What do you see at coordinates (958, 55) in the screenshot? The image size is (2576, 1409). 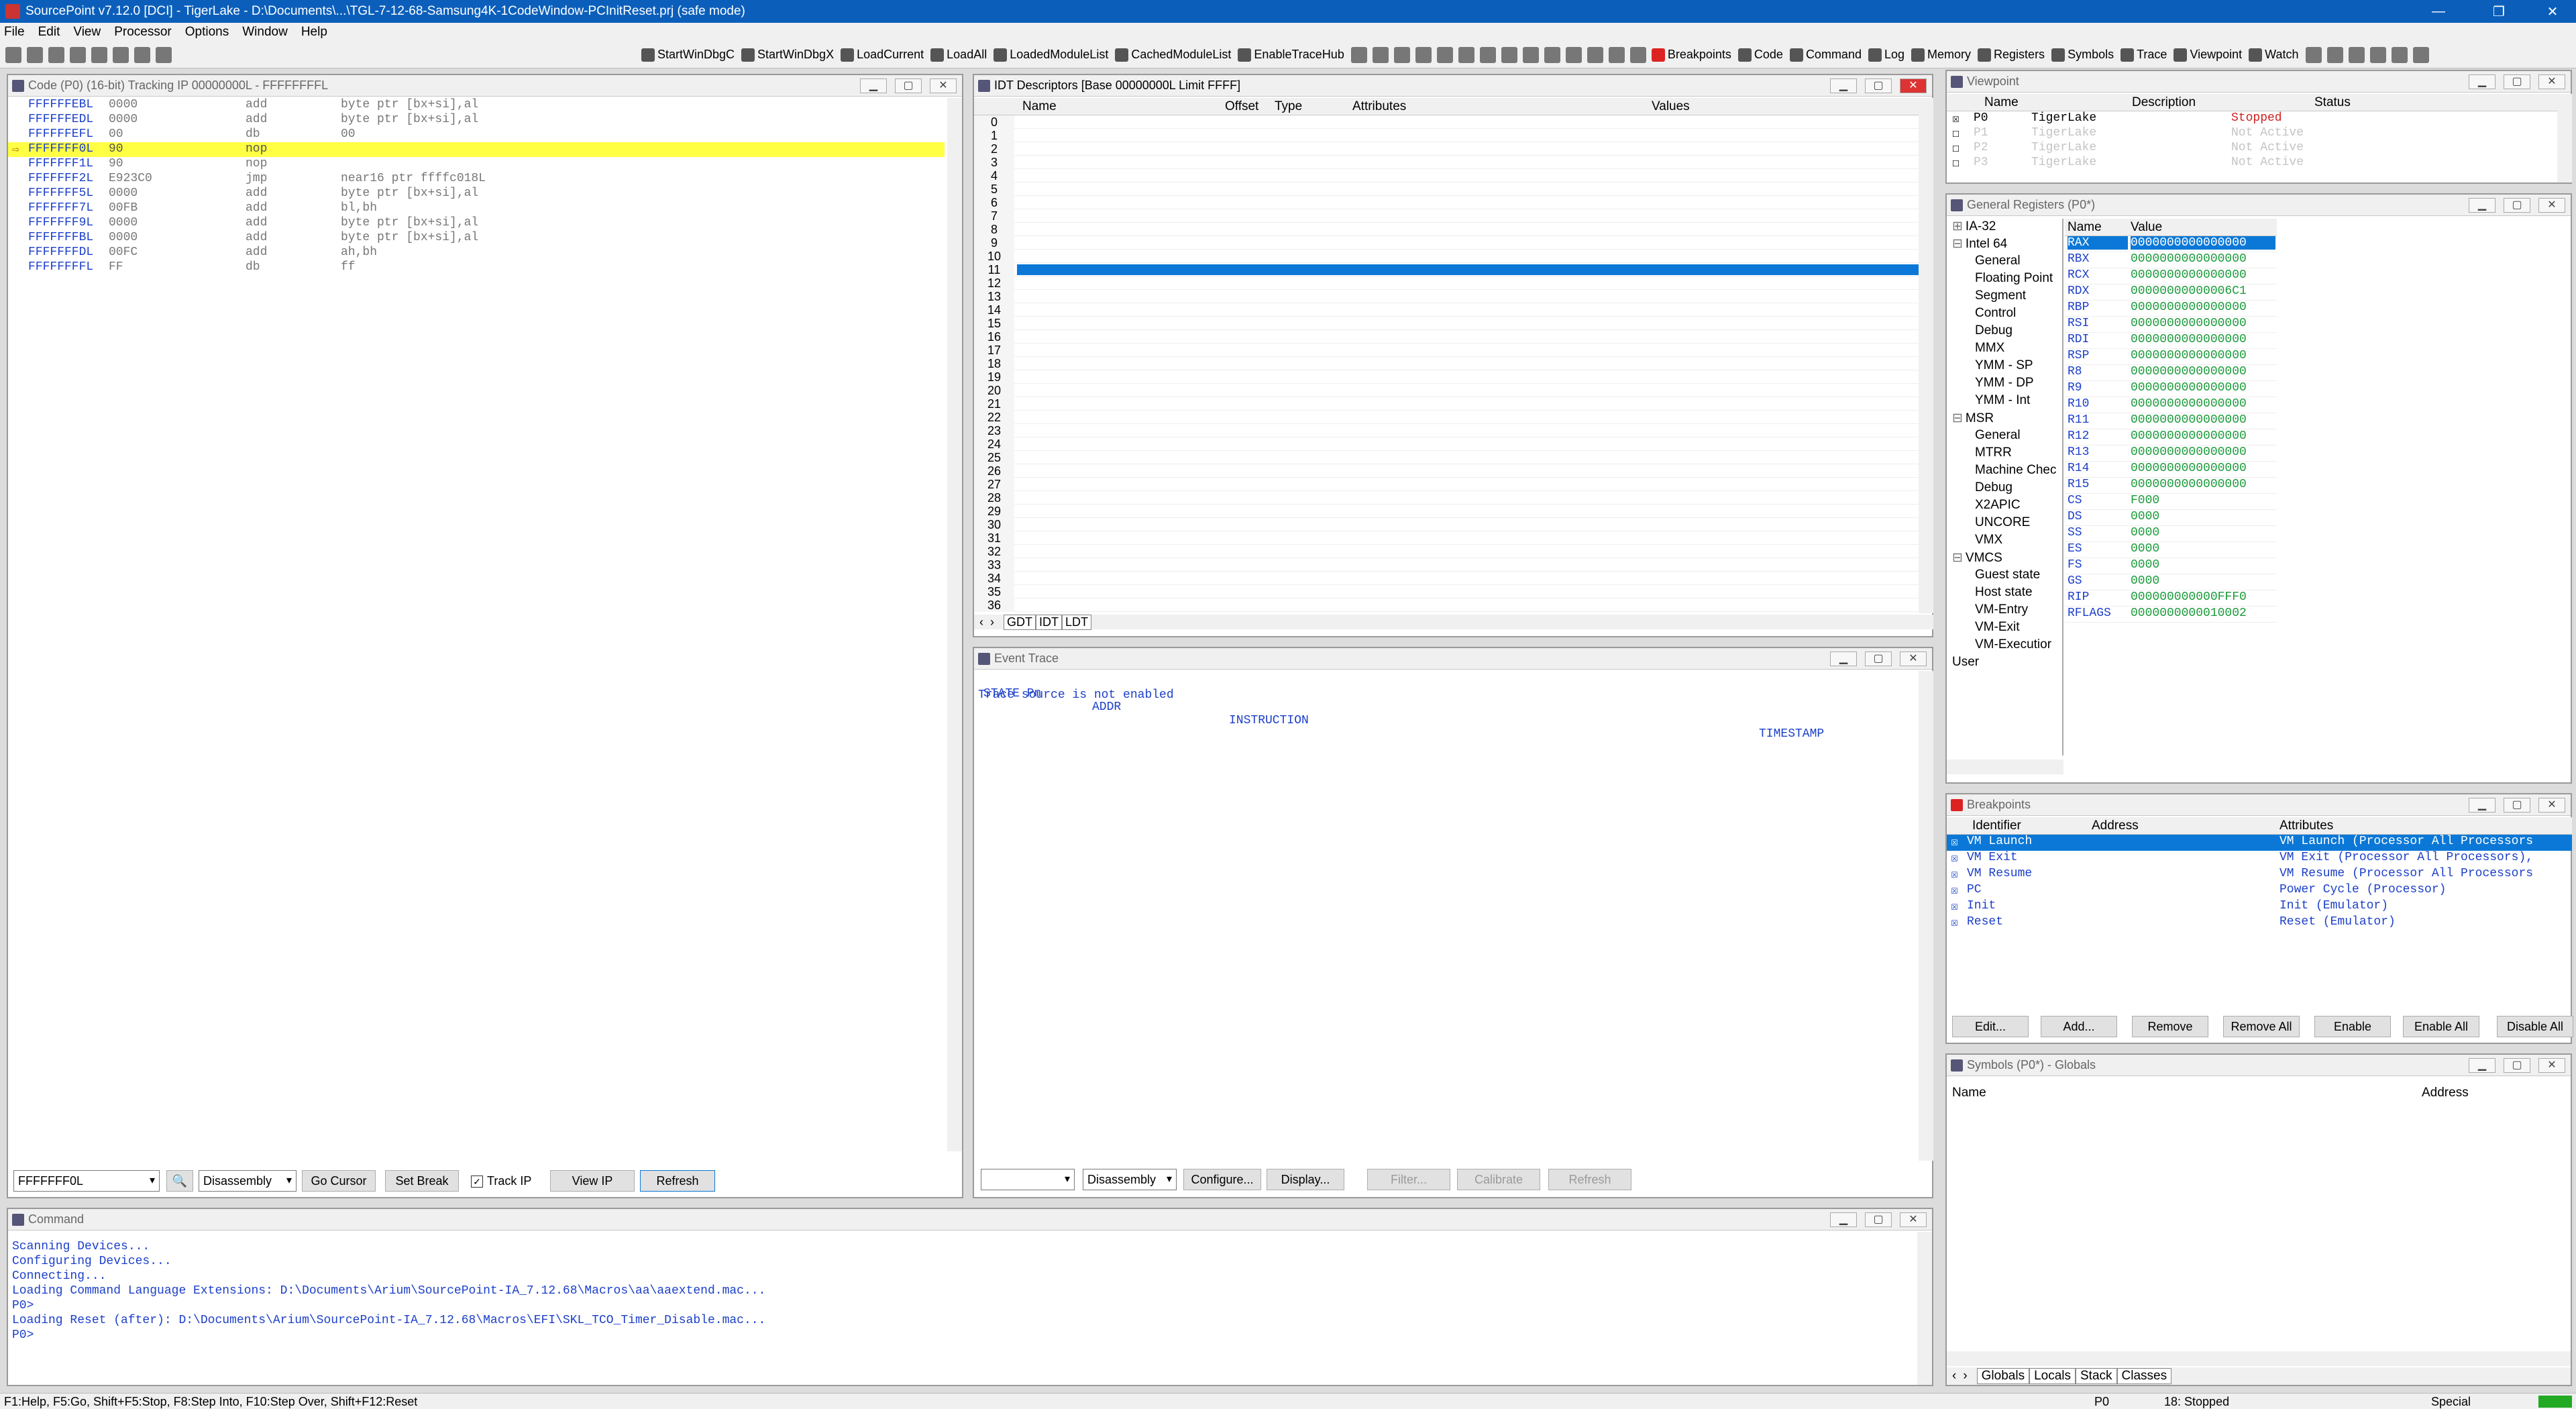 I see `macro-loadall-button: LoadAll` at bounding box center [958, 55].